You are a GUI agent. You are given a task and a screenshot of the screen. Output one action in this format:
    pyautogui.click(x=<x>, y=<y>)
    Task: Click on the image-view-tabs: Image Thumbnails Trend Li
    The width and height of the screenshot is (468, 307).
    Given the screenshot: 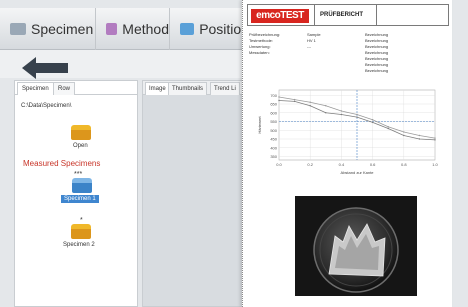 What is the action you would take?
    pyautogui.click(x=197, y=88)
    